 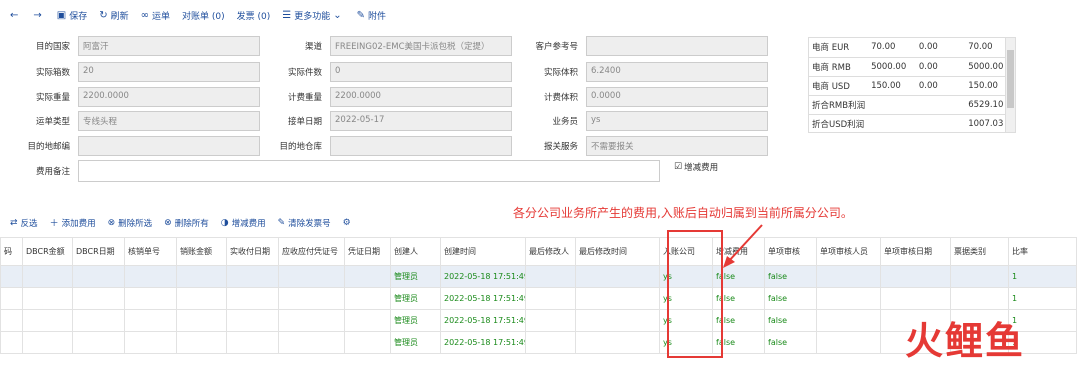 I want to click on input-dest-zip, so click(x=169, y=146).